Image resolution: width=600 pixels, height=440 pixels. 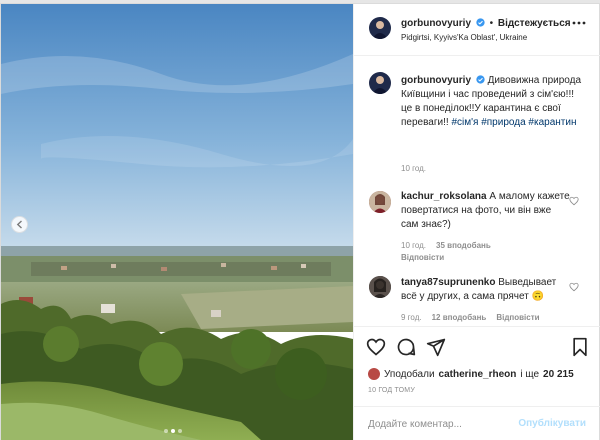 I want to click on author-avatar, so click(x=380, y=28).